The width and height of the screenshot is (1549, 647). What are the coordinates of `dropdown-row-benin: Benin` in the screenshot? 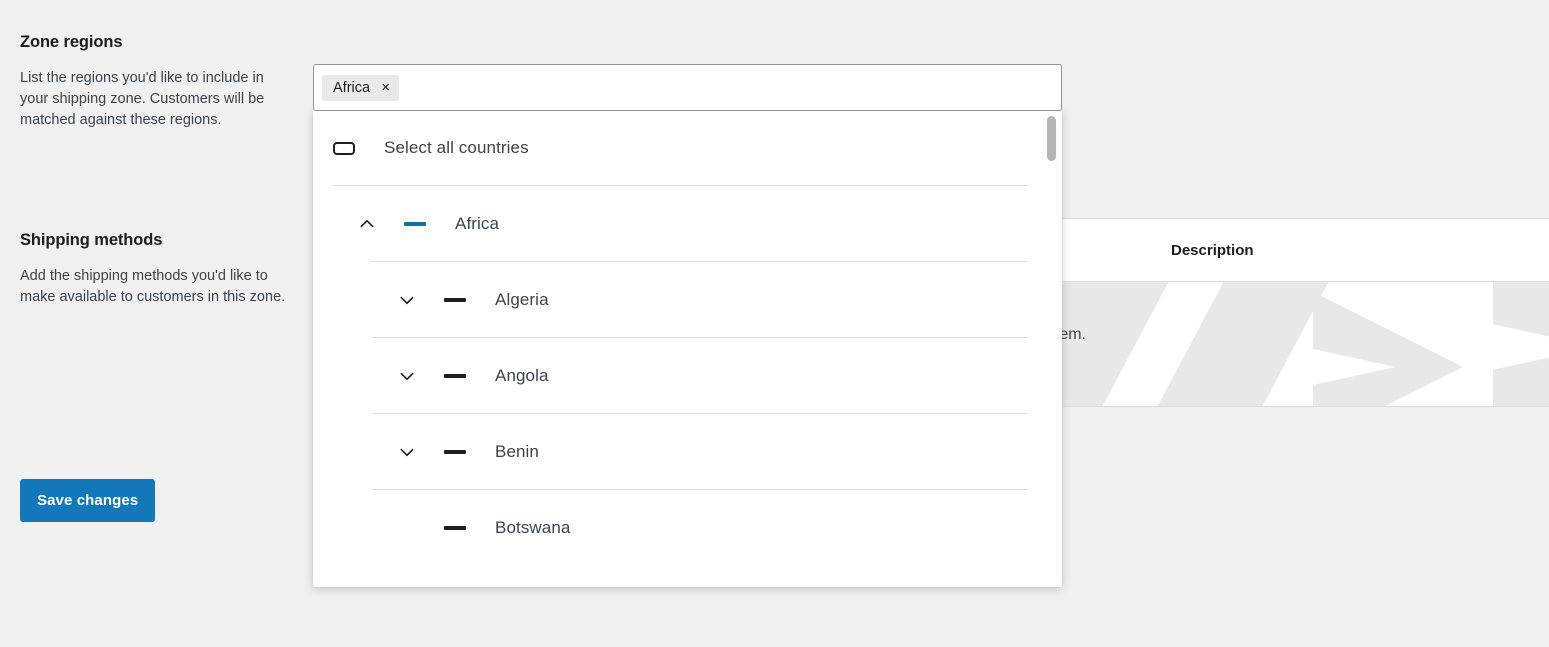 It's located at (687, 452).